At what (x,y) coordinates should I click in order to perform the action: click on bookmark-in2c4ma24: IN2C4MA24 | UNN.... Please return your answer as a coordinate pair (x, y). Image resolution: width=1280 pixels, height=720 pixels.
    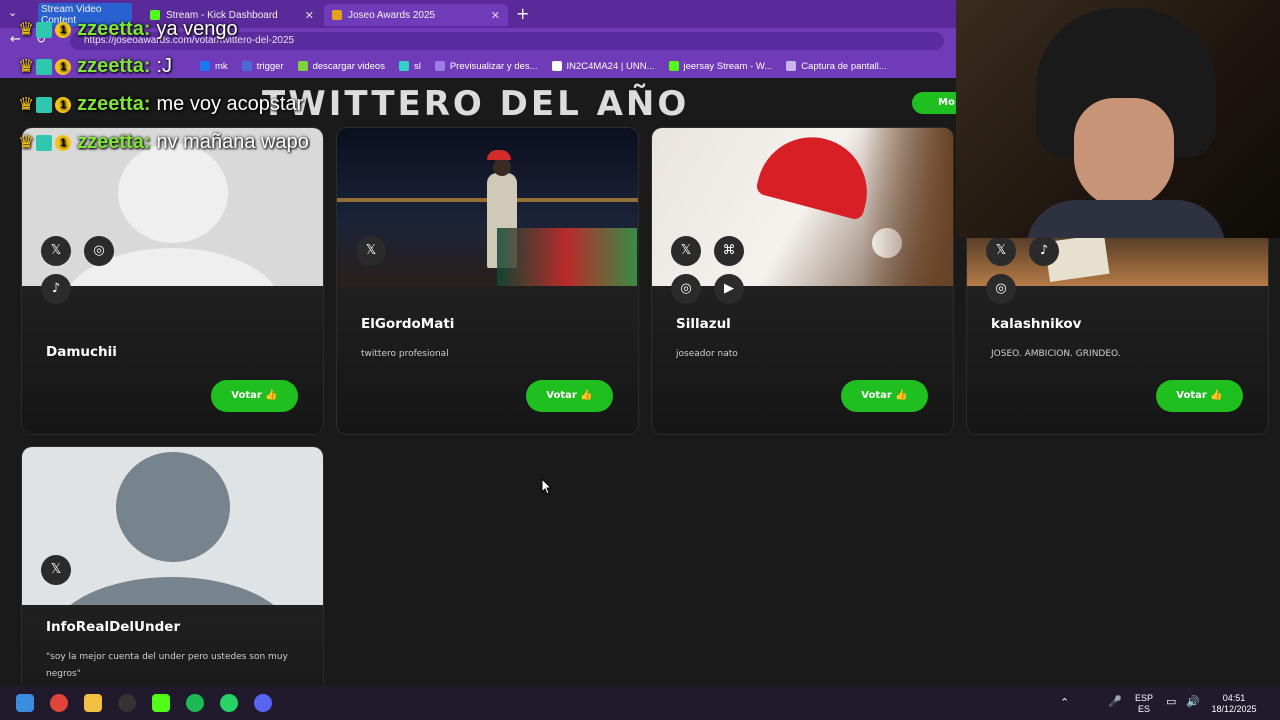
    Looking at the image, I should click on (603, 66).